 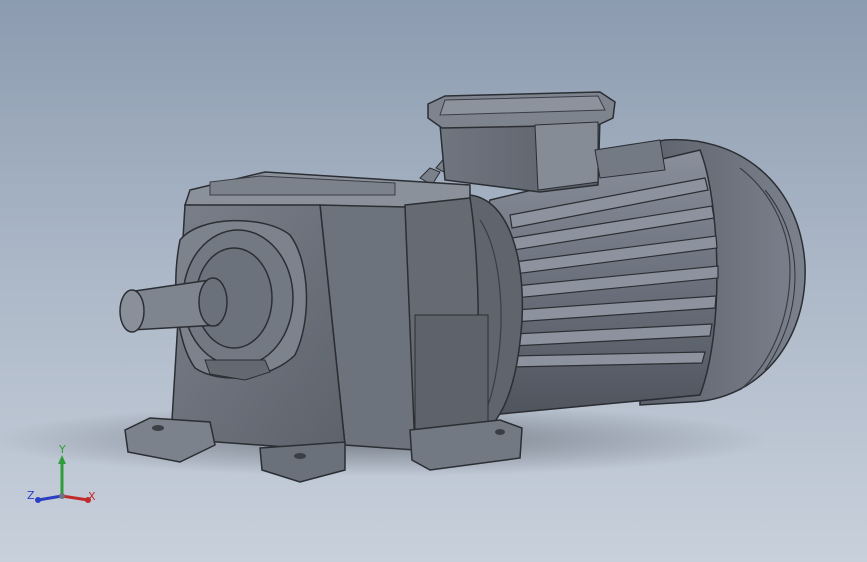 What do you see at coordinates (62, 449) in the screenshot?
I see `y-axis-label: Y` at bounding box center [62, 449].